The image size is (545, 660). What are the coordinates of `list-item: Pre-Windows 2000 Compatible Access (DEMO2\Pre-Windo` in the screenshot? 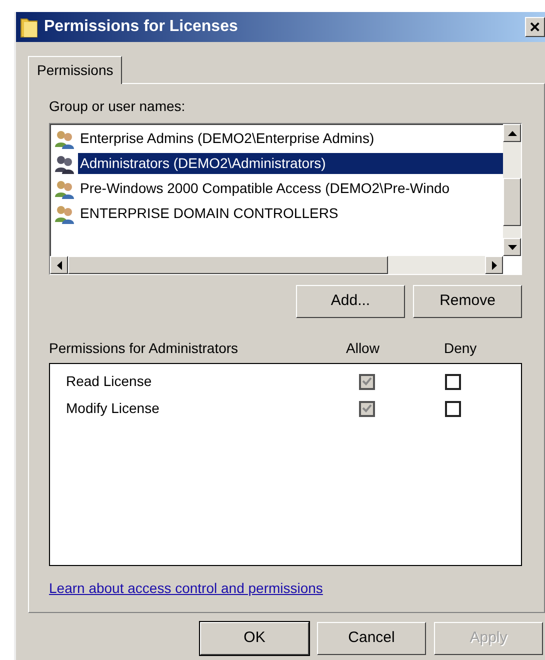 It's located at (290, 188).